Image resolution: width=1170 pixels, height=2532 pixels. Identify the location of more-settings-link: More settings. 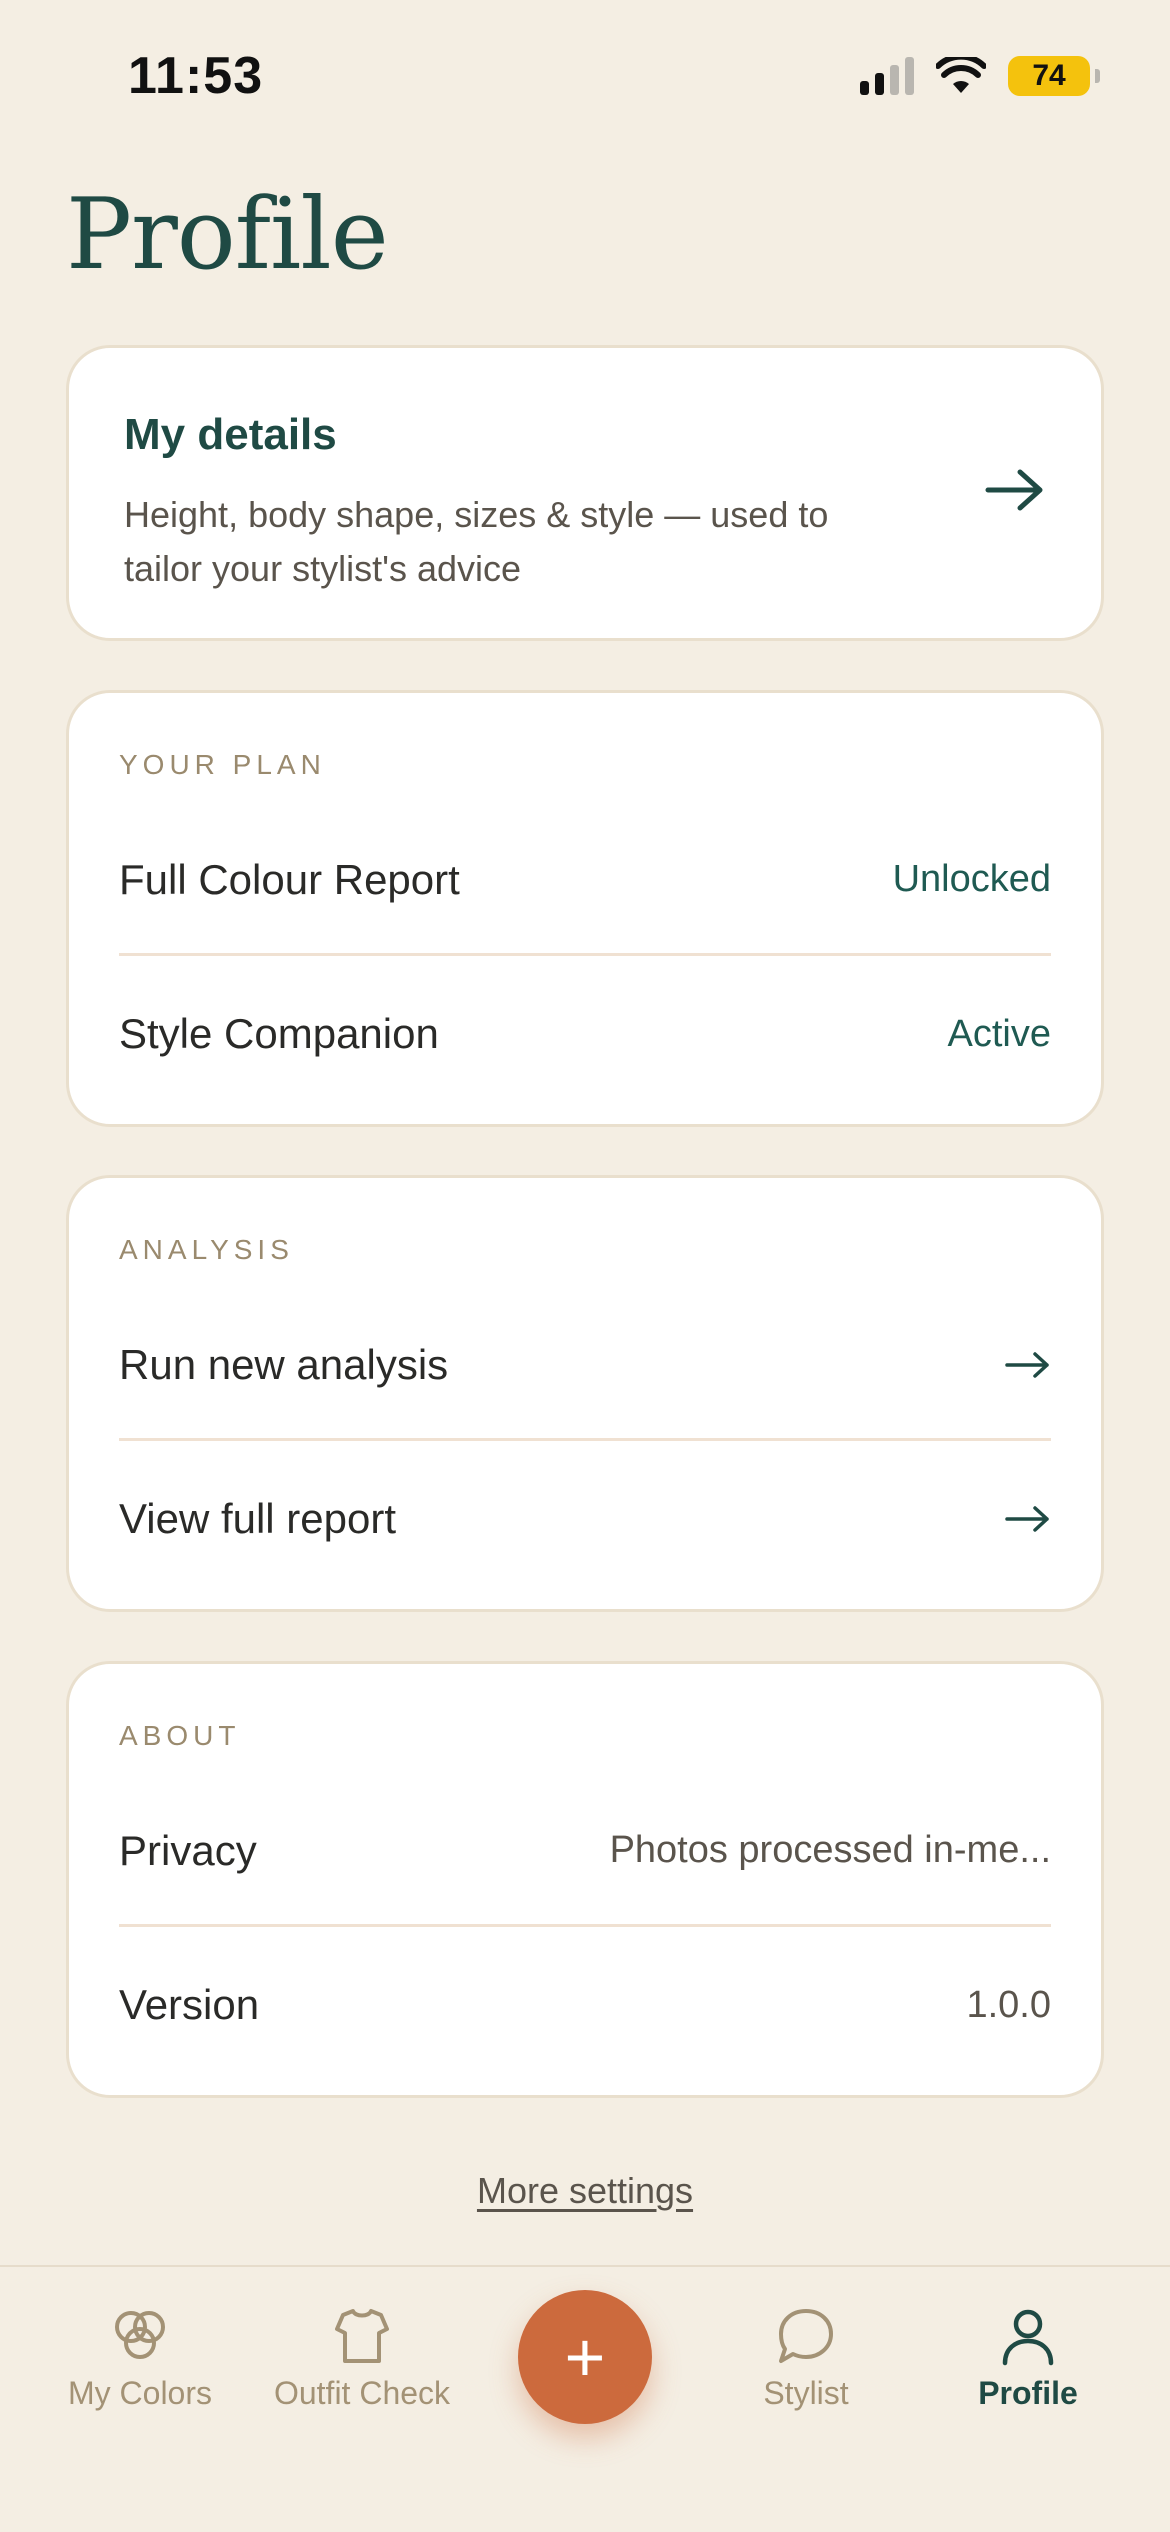
(585, 2191).